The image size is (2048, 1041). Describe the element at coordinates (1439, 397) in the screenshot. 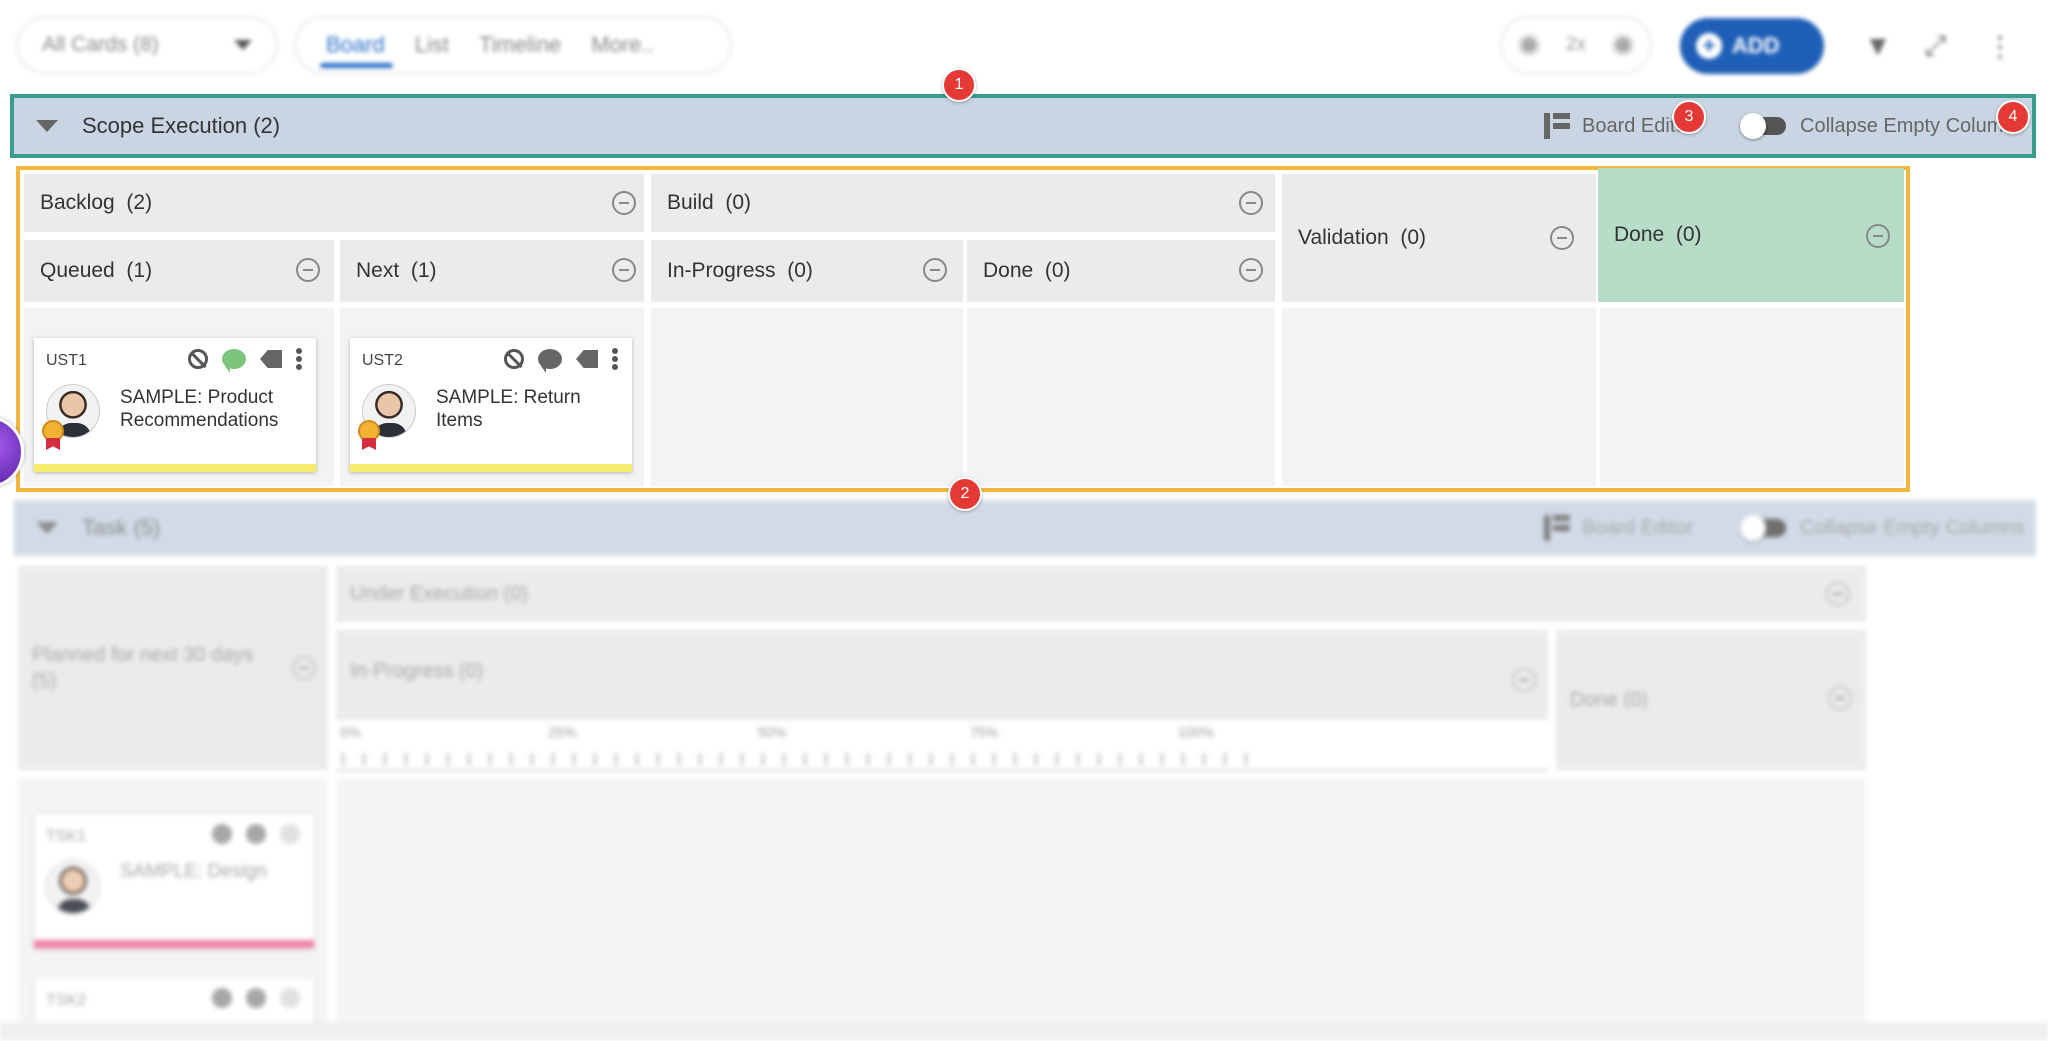

I see `column-body-validation` at that location.